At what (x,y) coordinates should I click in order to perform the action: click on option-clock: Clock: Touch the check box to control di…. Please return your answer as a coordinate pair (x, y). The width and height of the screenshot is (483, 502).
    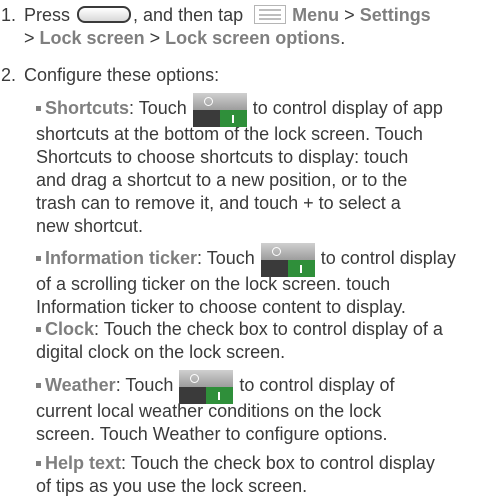
    Looking at the image, I should click on (259, 341).